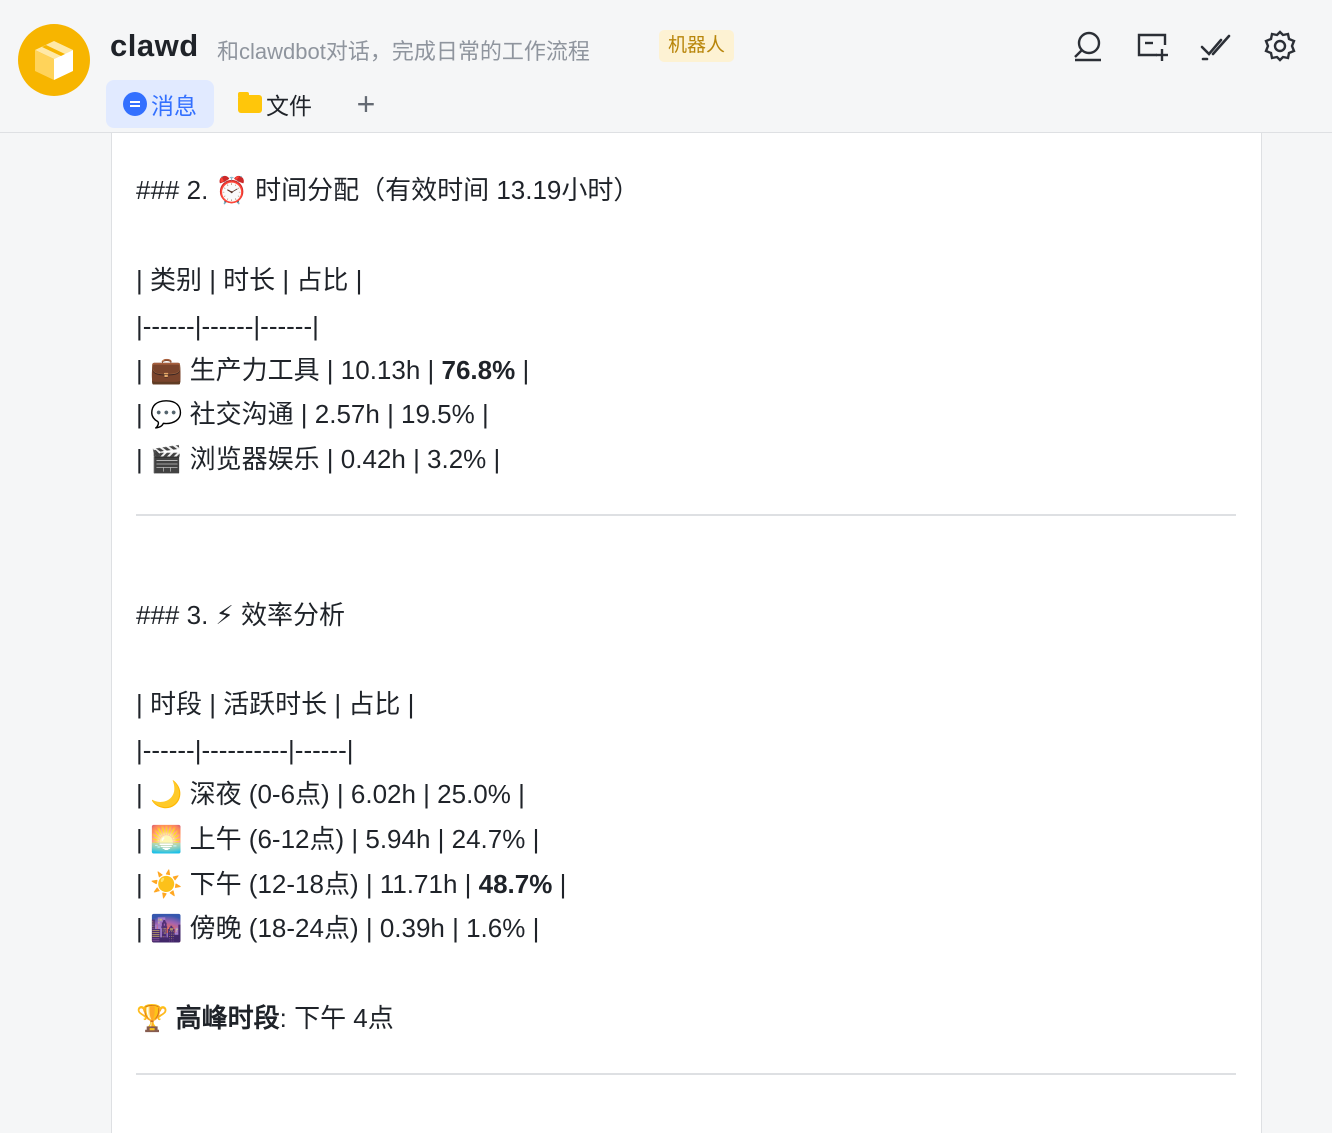  Describe the element at coordinates (336, 1018) in the screenshot. I see `peak-value: : 下午 4点` at that location.